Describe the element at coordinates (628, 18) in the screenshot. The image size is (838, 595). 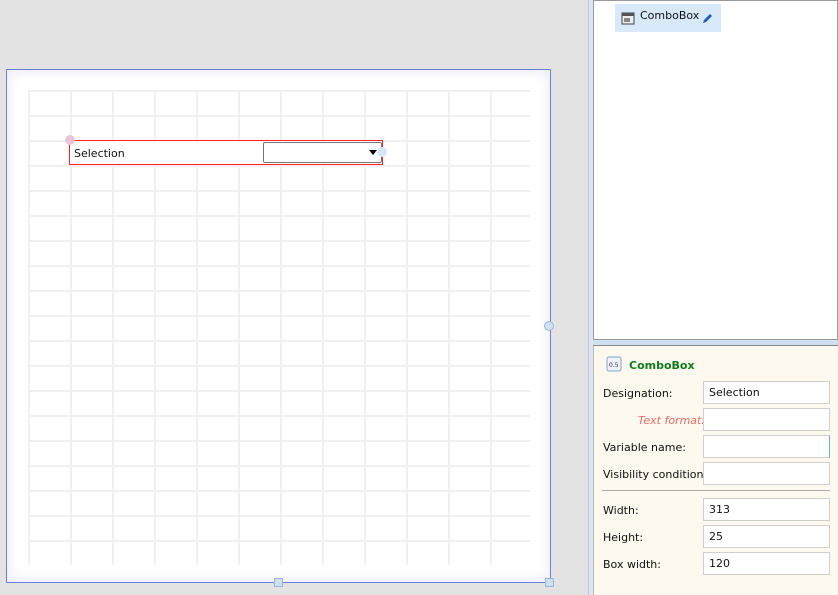
I see `combobox-icon` at that location.